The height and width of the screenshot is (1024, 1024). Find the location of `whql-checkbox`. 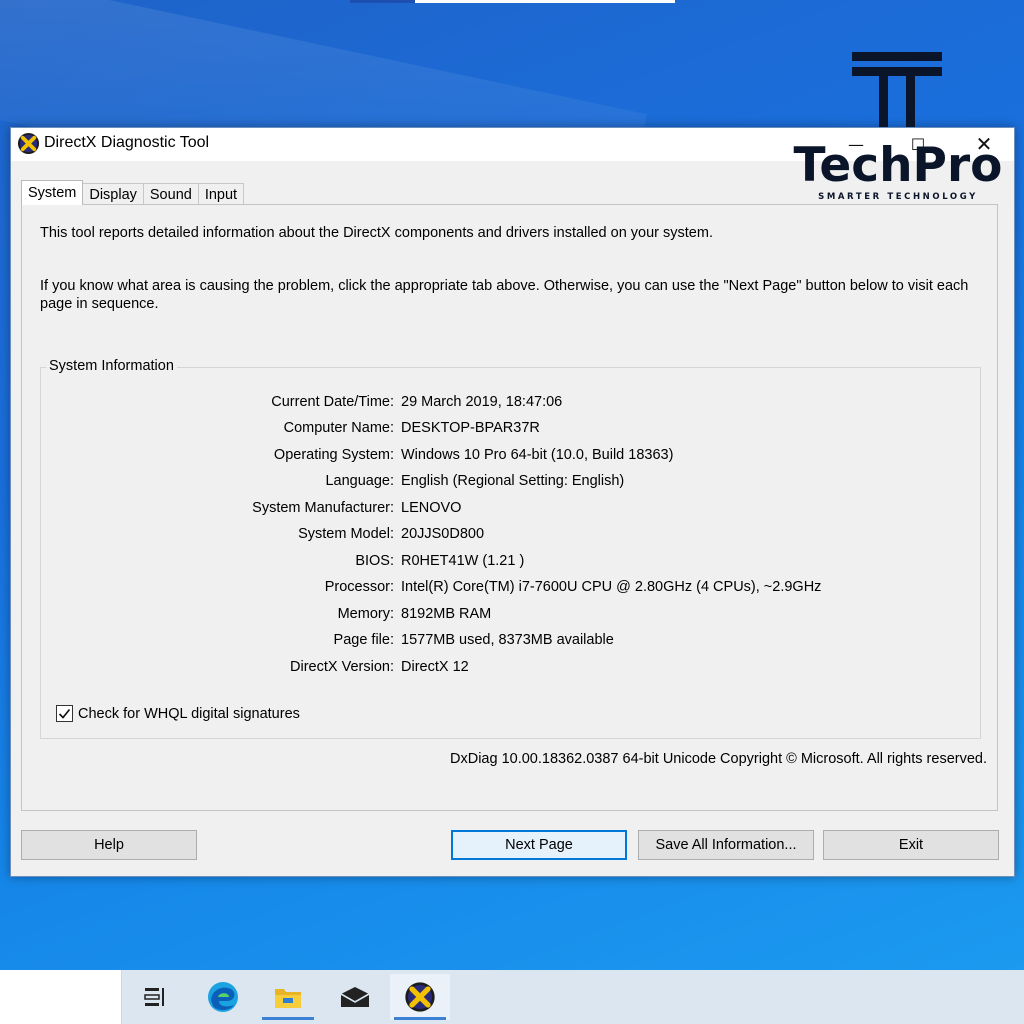

whql-checkbox is located at coordinates (64, 713).